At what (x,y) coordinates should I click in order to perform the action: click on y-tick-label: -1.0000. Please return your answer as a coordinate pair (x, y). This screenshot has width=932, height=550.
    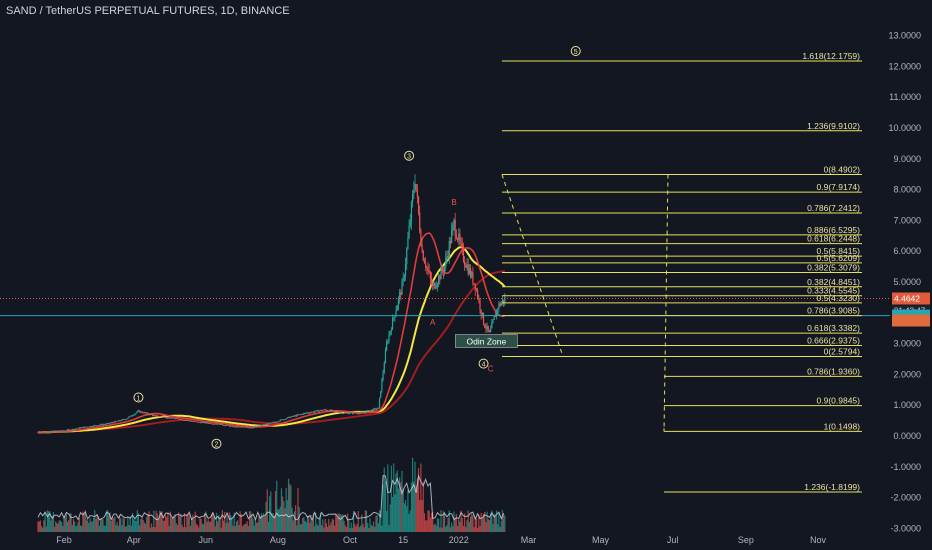
    Looking at the image, I should click on (905, 467).